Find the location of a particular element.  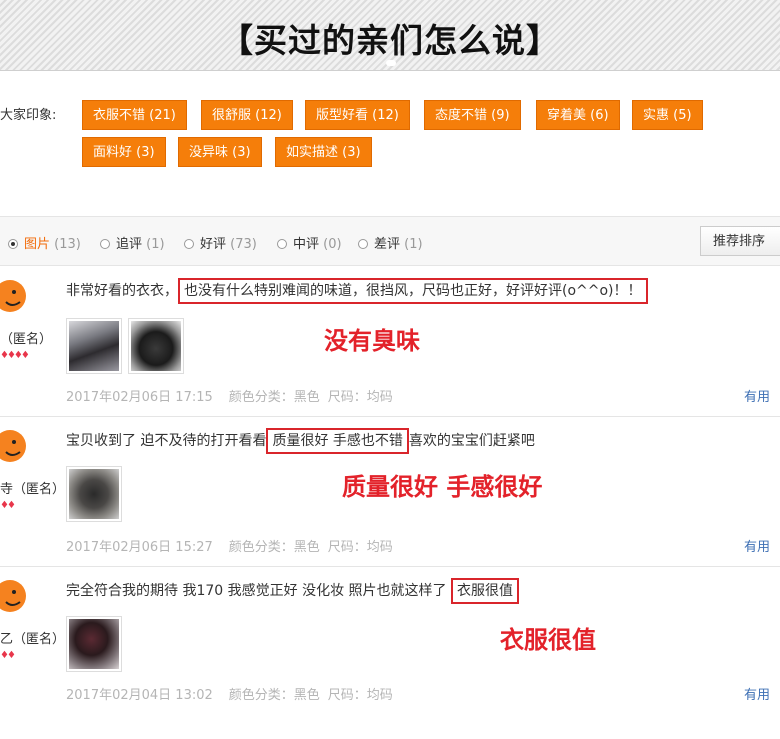

impression-tag: 面料好 (3) is located at coordinates (124, 152).